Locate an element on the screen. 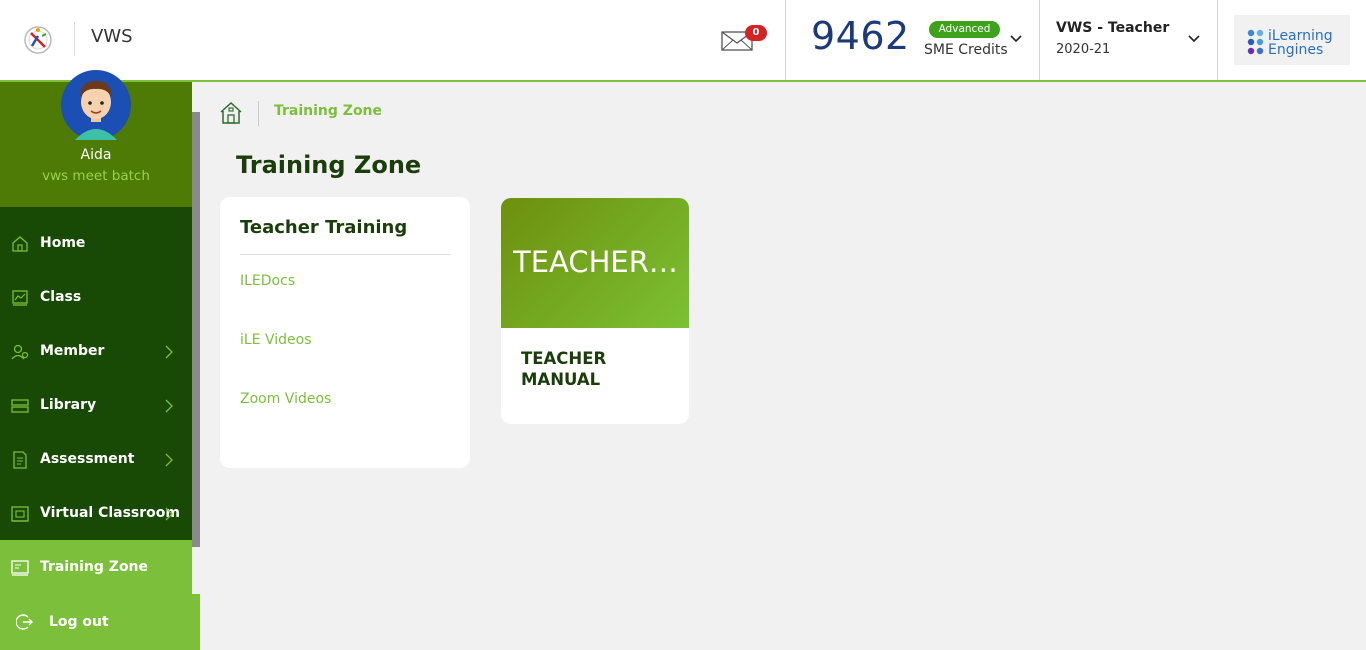 This screenshot has height=650, width=1366. profile-panel: Aida vws meet batch is located at coordinates (96, 138).